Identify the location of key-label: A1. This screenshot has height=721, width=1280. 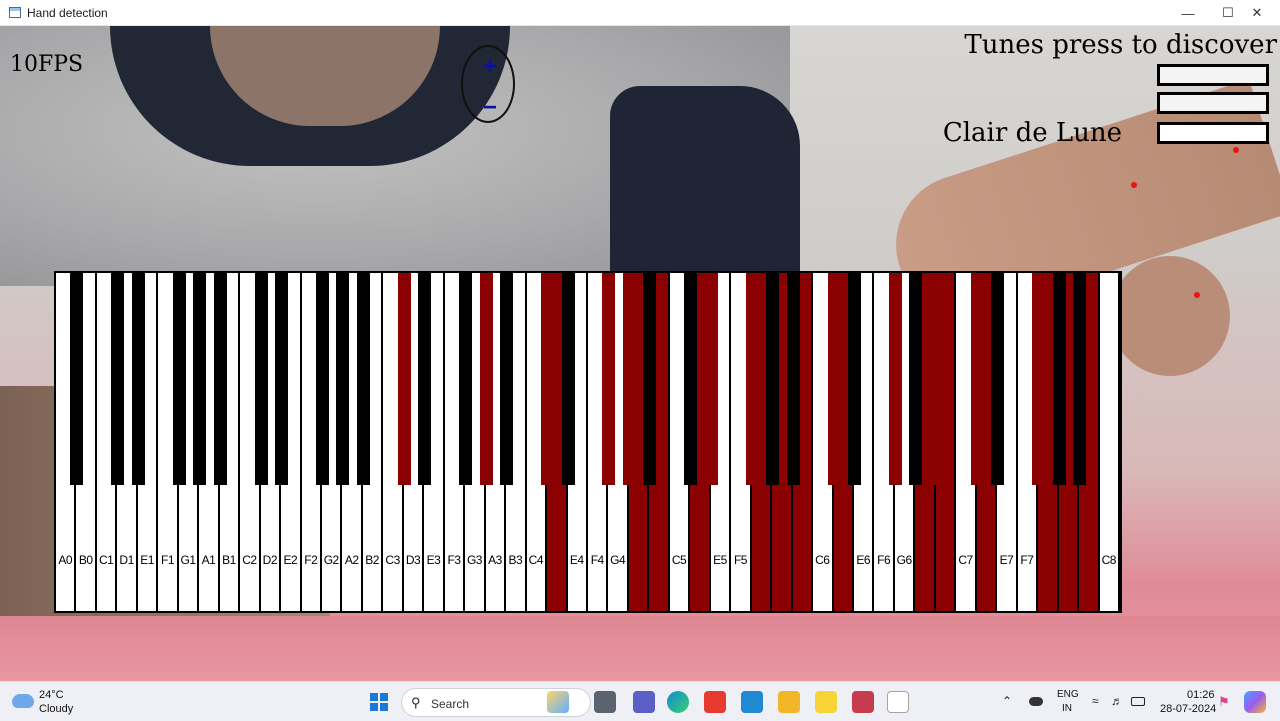
(208, 560).